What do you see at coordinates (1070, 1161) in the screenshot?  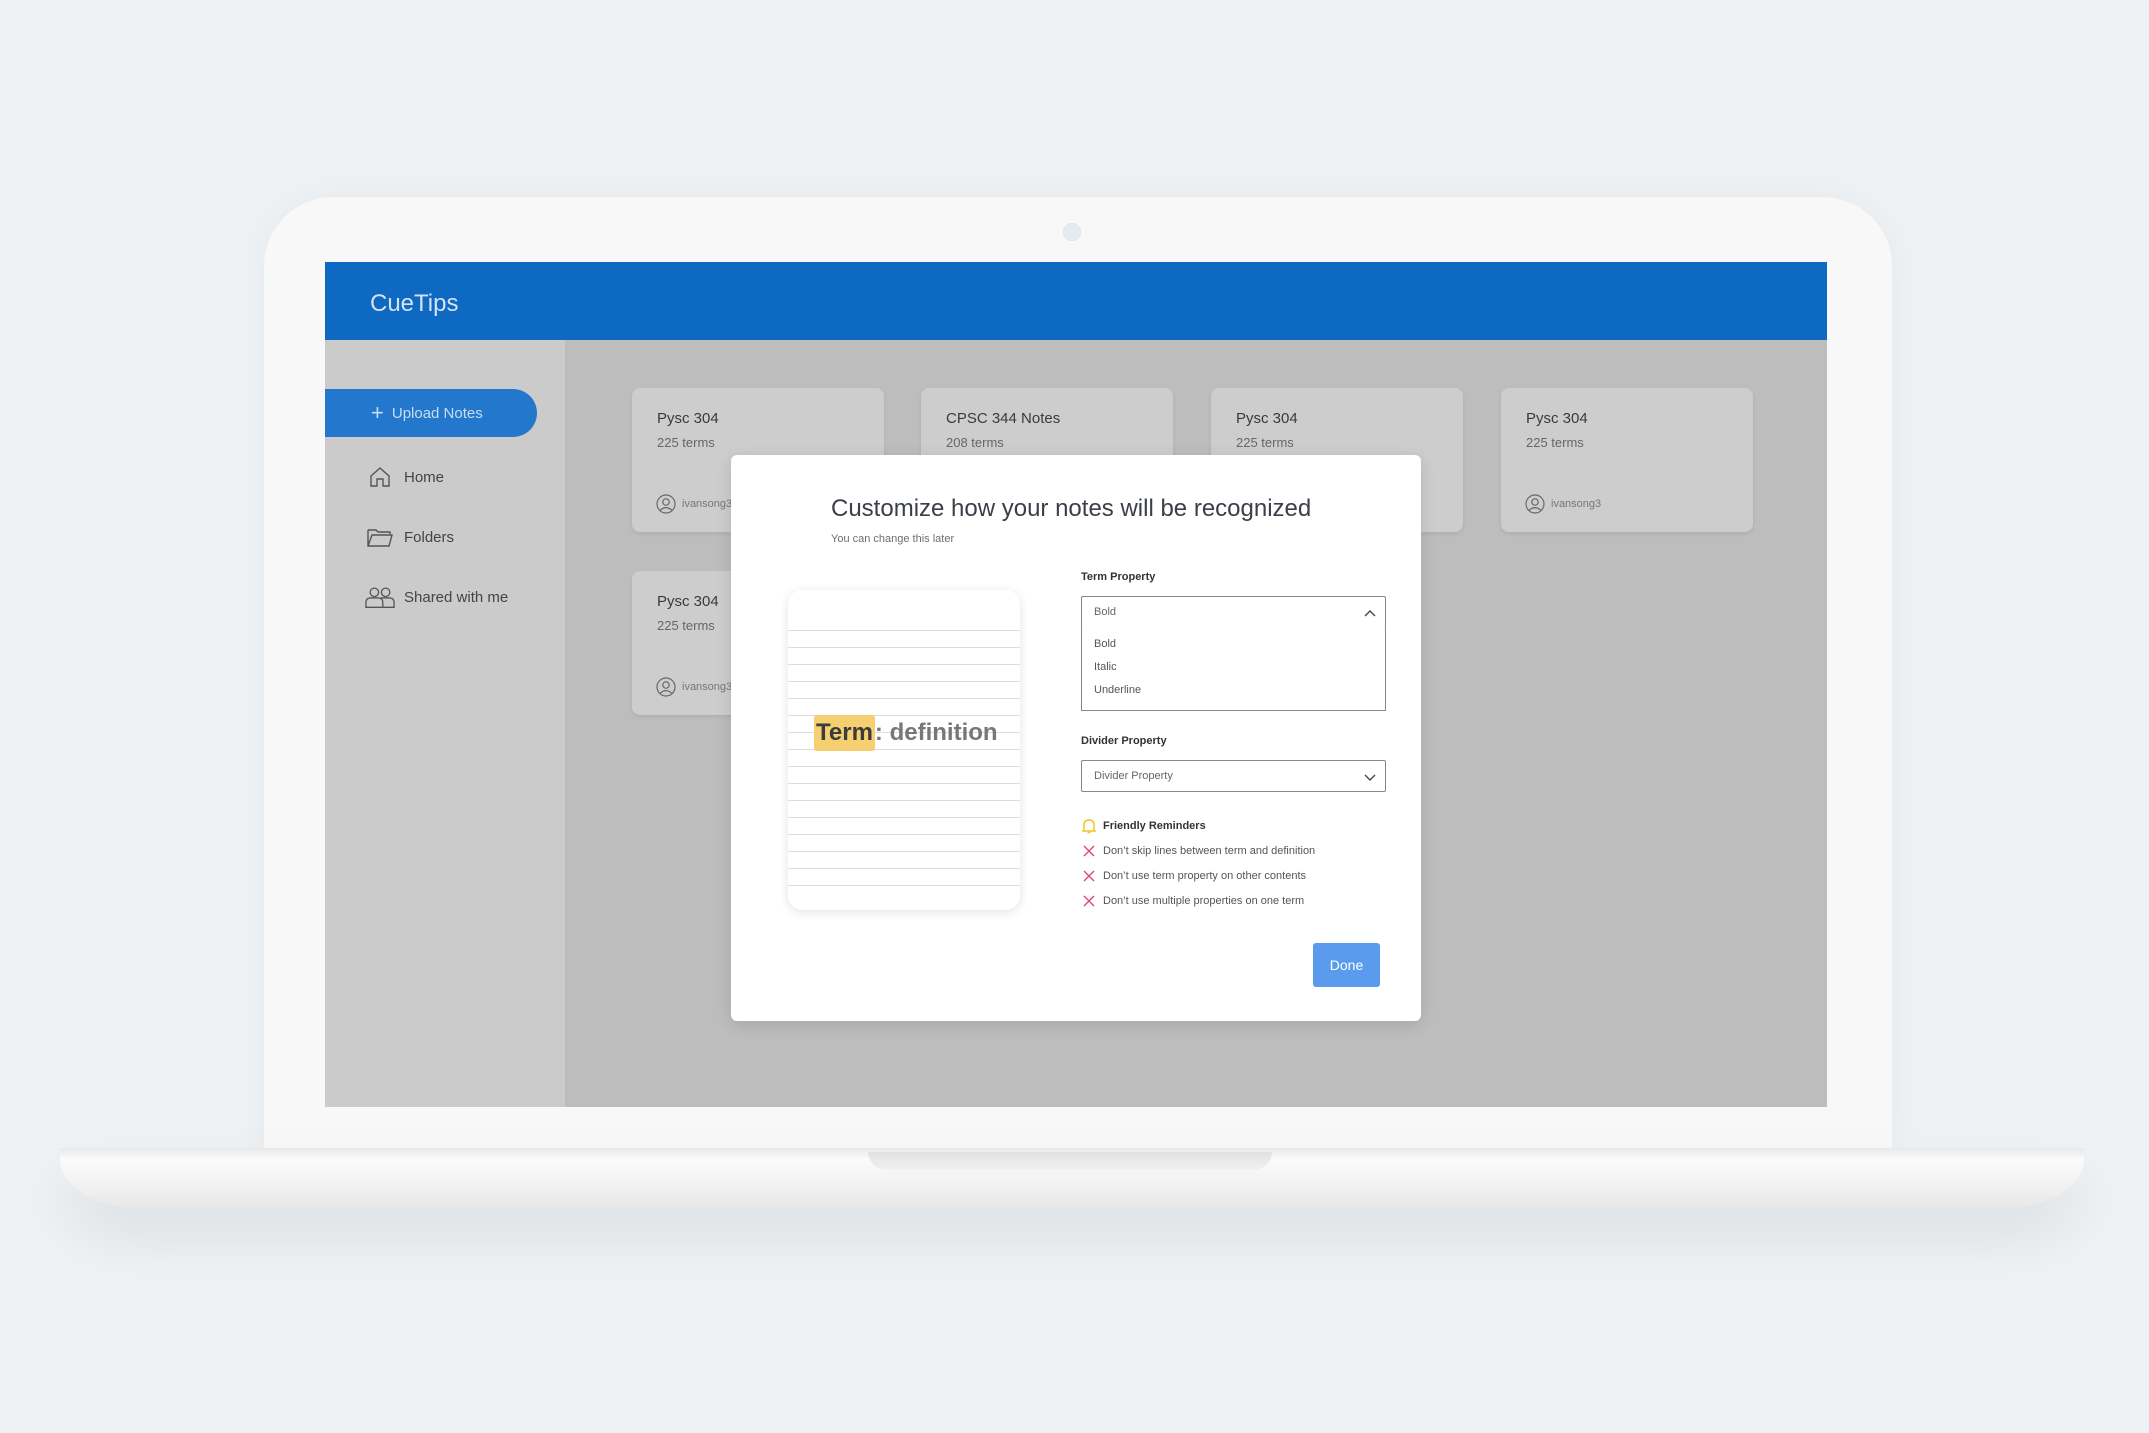 I see `laptop-notch` at bounding box center [1070, 1161].